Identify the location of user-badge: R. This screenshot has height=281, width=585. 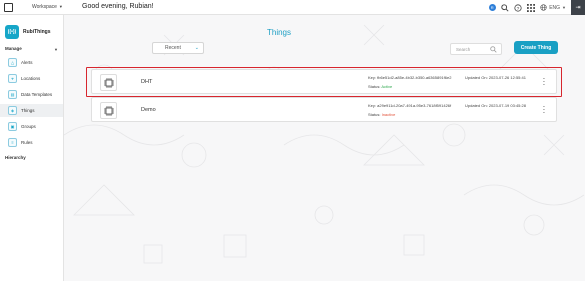
(492, 8).